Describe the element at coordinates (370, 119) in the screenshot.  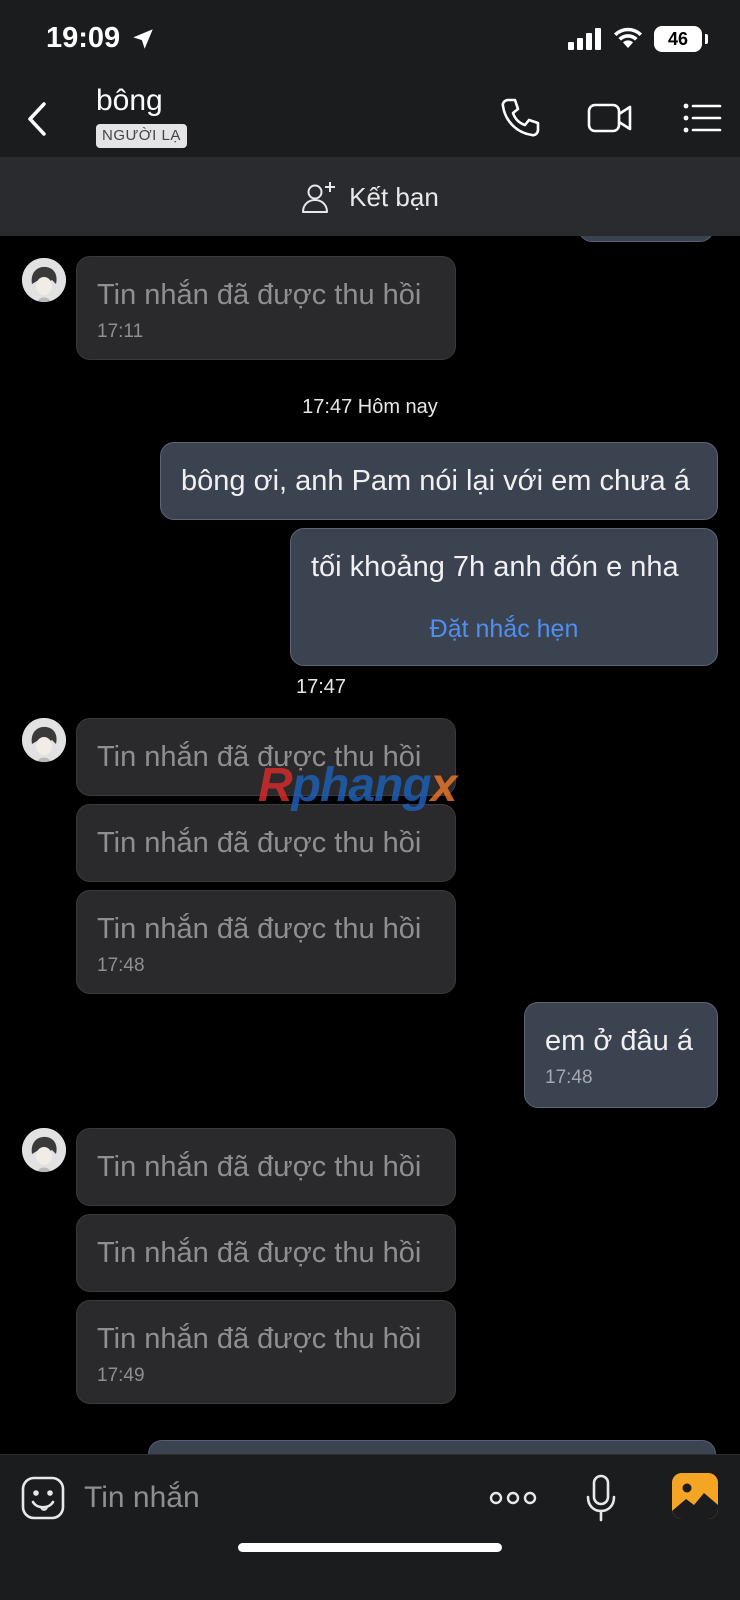
I see `chat-header: bông NGƯỜI LẠ` at that location.